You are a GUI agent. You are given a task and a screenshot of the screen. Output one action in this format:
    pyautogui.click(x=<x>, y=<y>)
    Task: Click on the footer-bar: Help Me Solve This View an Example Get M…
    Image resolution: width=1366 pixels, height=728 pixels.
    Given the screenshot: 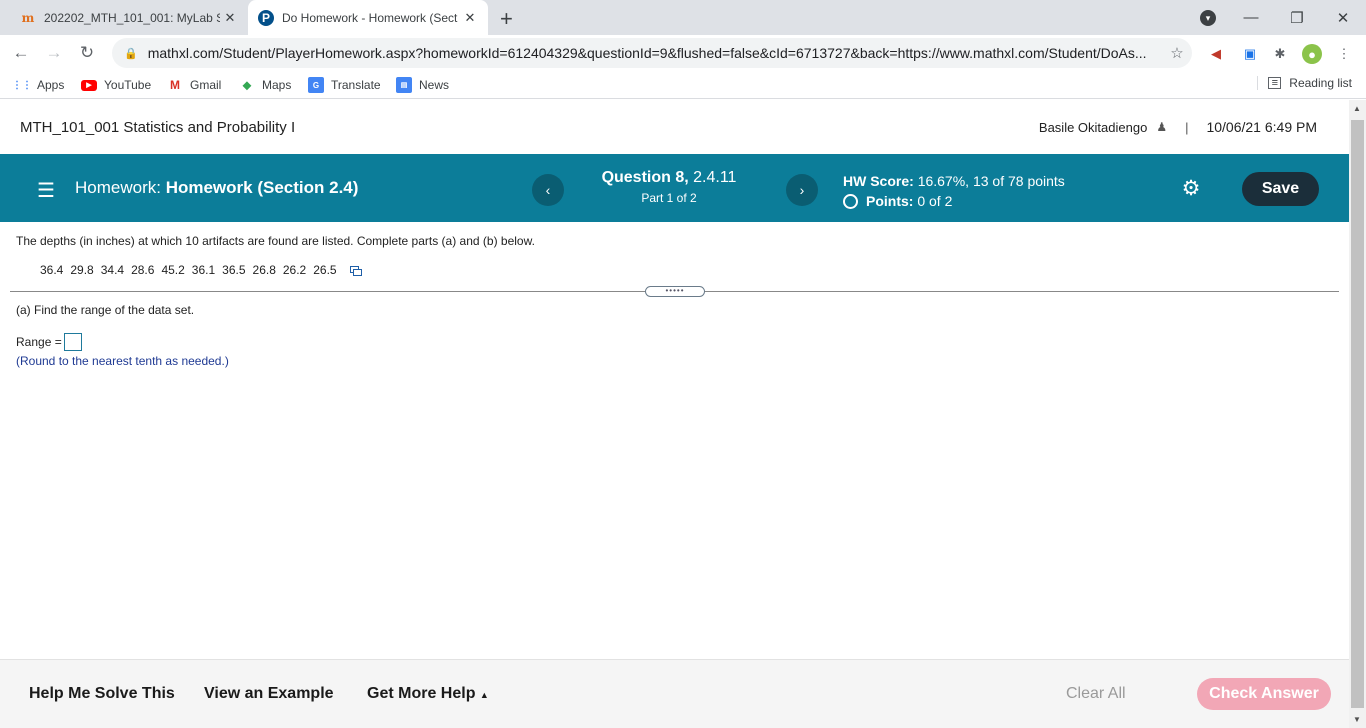 What is the action you would take?
    pyautogui.click(x=674, y=693)
    